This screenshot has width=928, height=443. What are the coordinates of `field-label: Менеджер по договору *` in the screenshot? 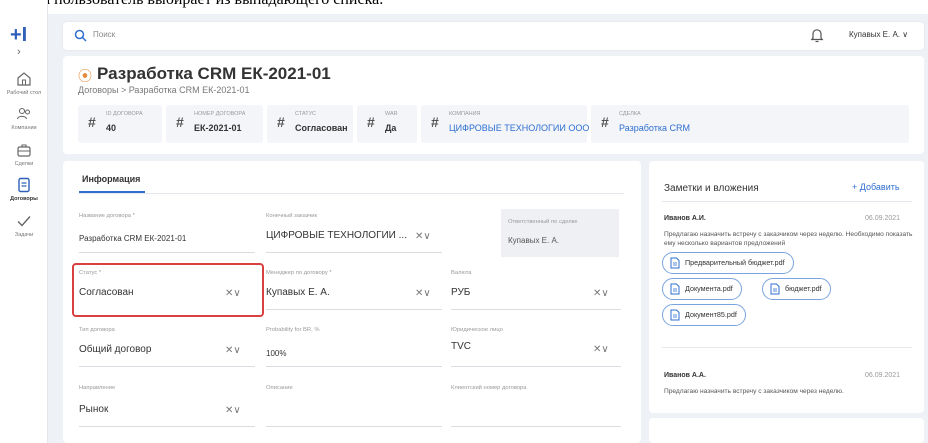 It's located at (299, 273).